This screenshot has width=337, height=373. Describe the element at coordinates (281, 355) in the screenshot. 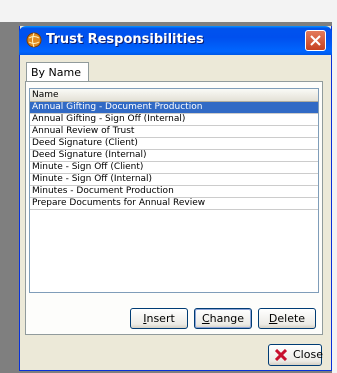

I see `red-x-icon` at that location.